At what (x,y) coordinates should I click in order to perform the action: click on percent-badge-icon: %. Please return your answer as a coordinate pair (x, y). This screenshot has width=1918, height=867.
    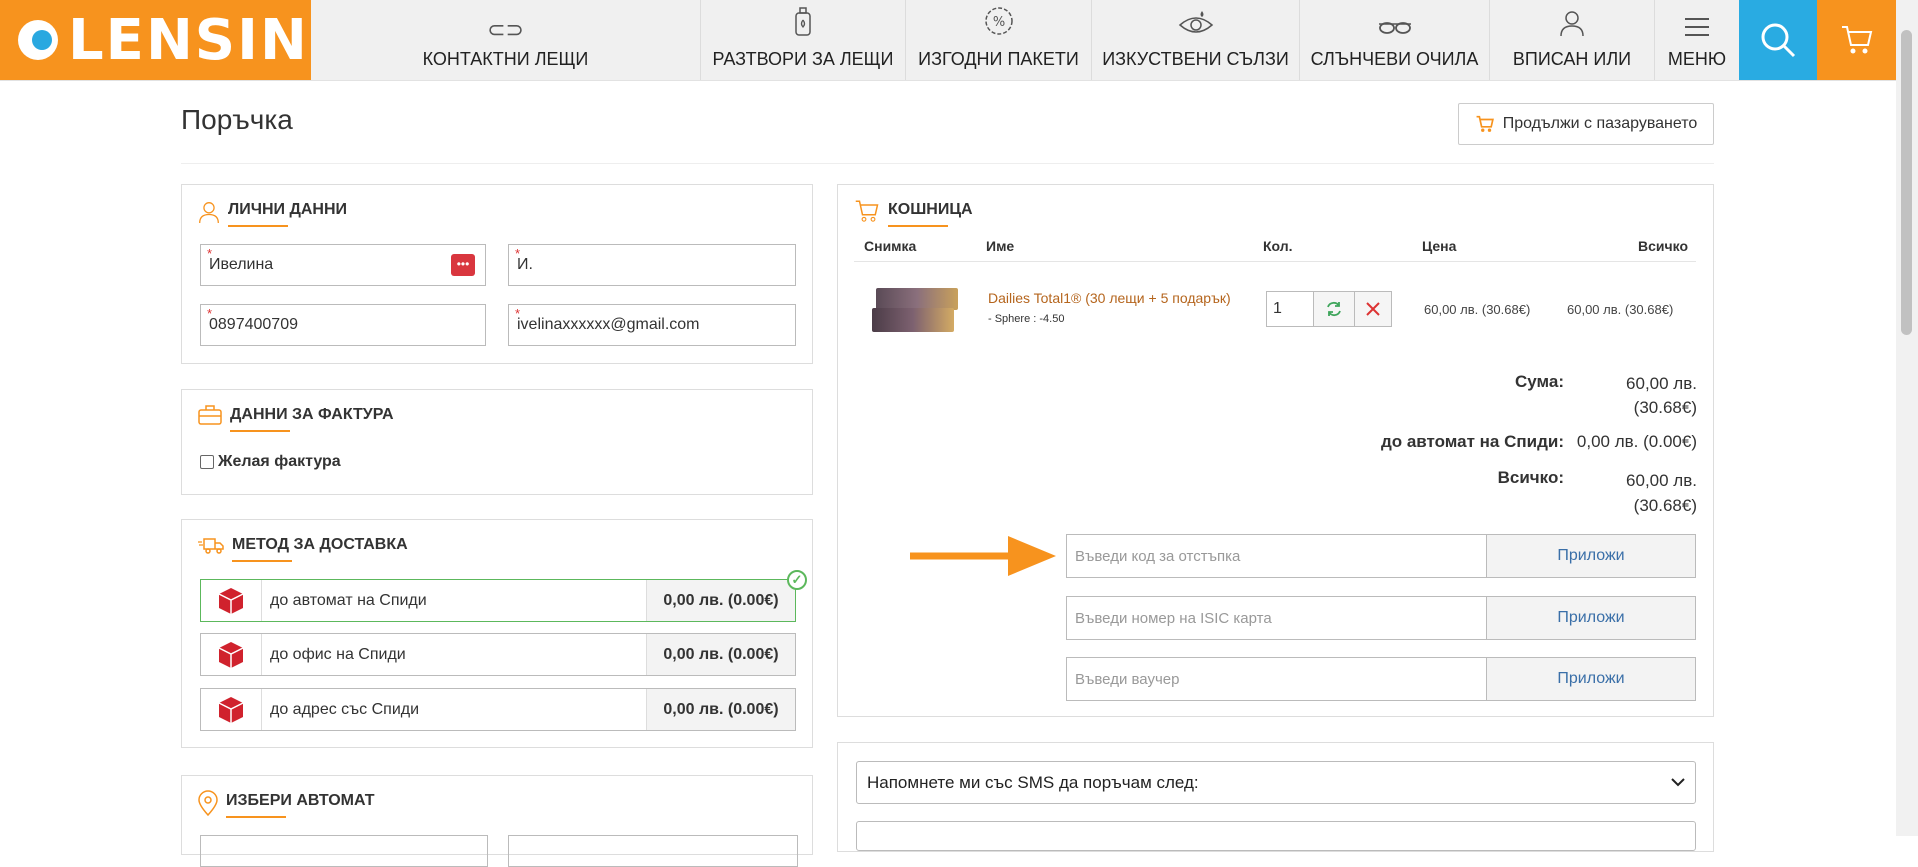
    Looking at the image, I should click on (999, 24).